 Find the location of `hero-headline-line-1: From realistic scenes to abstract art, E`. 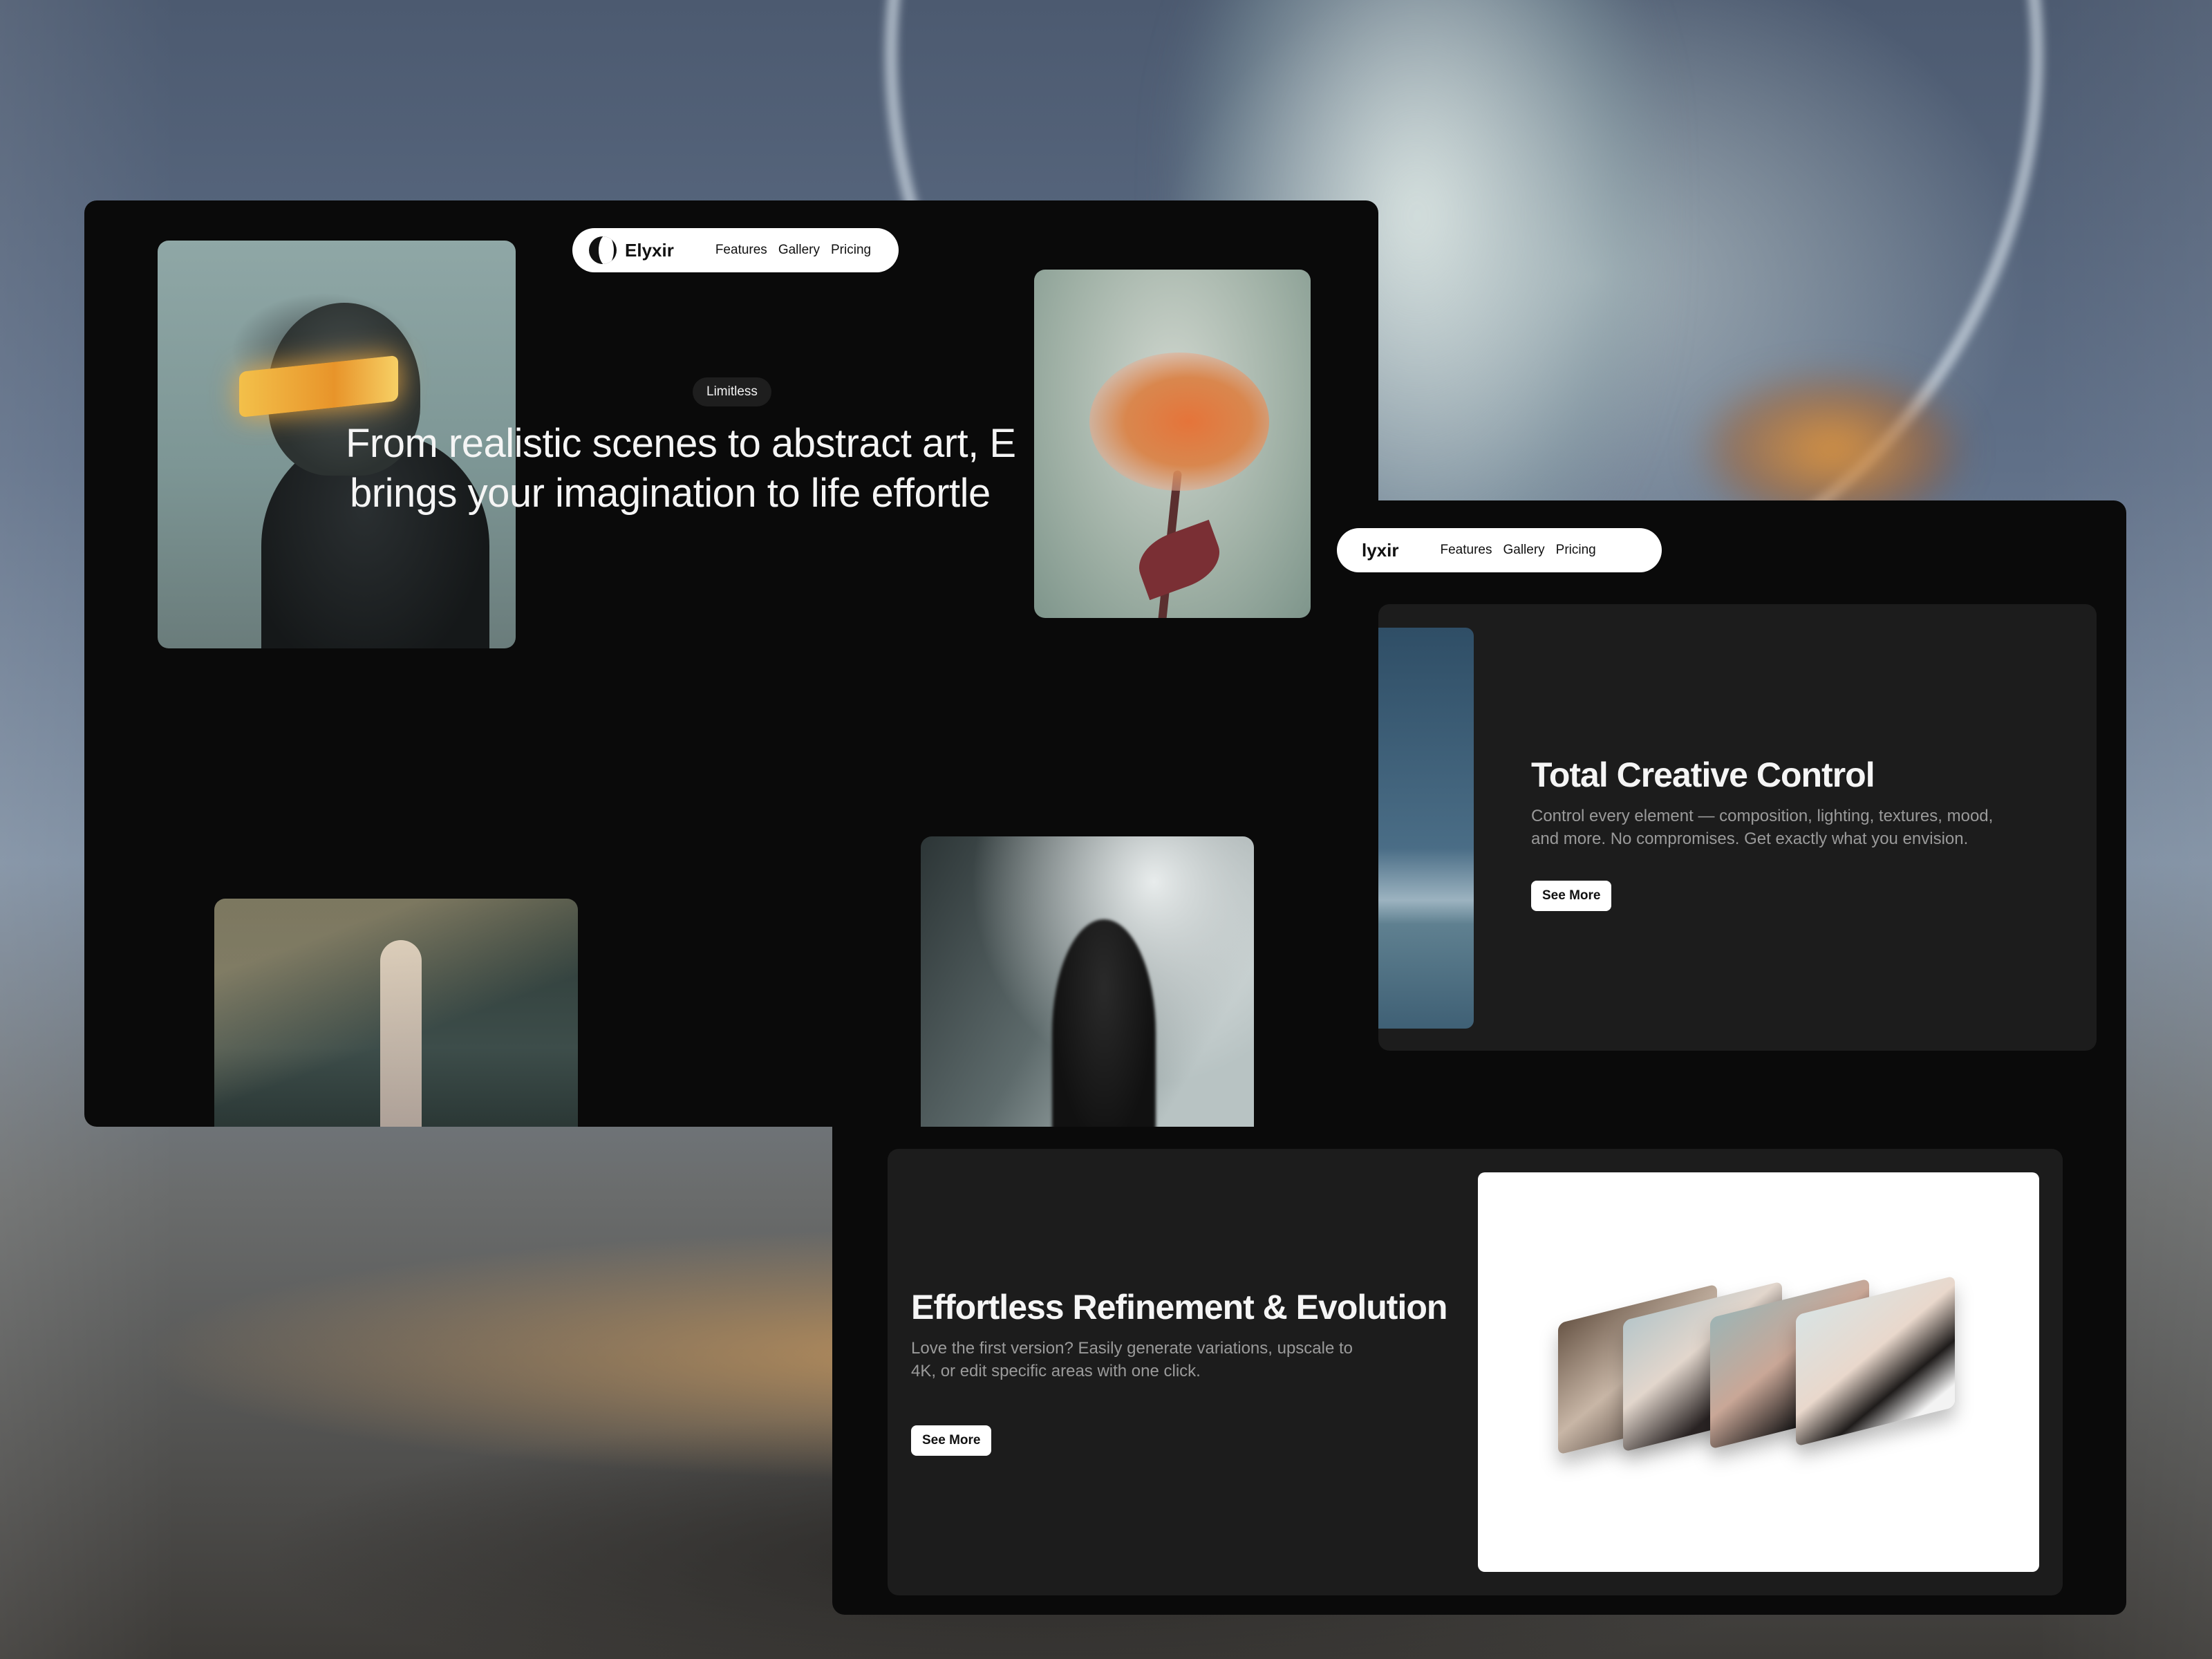

hero-headline-line-1: From realistic scenes to abstract art, E is located at coordinates (681, 443).